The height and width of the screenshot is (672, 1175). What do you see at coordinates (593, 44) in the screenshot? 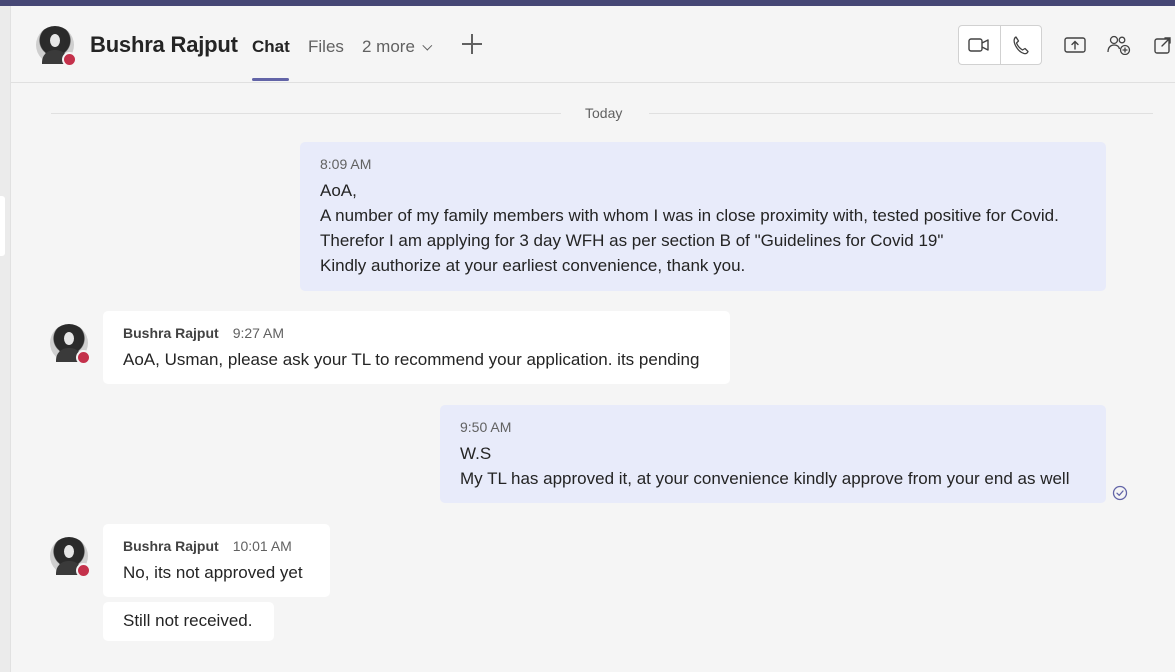
I see `chat-header: Bushra Rajput Chat Files 2 more` at bounding box center [593, 44].